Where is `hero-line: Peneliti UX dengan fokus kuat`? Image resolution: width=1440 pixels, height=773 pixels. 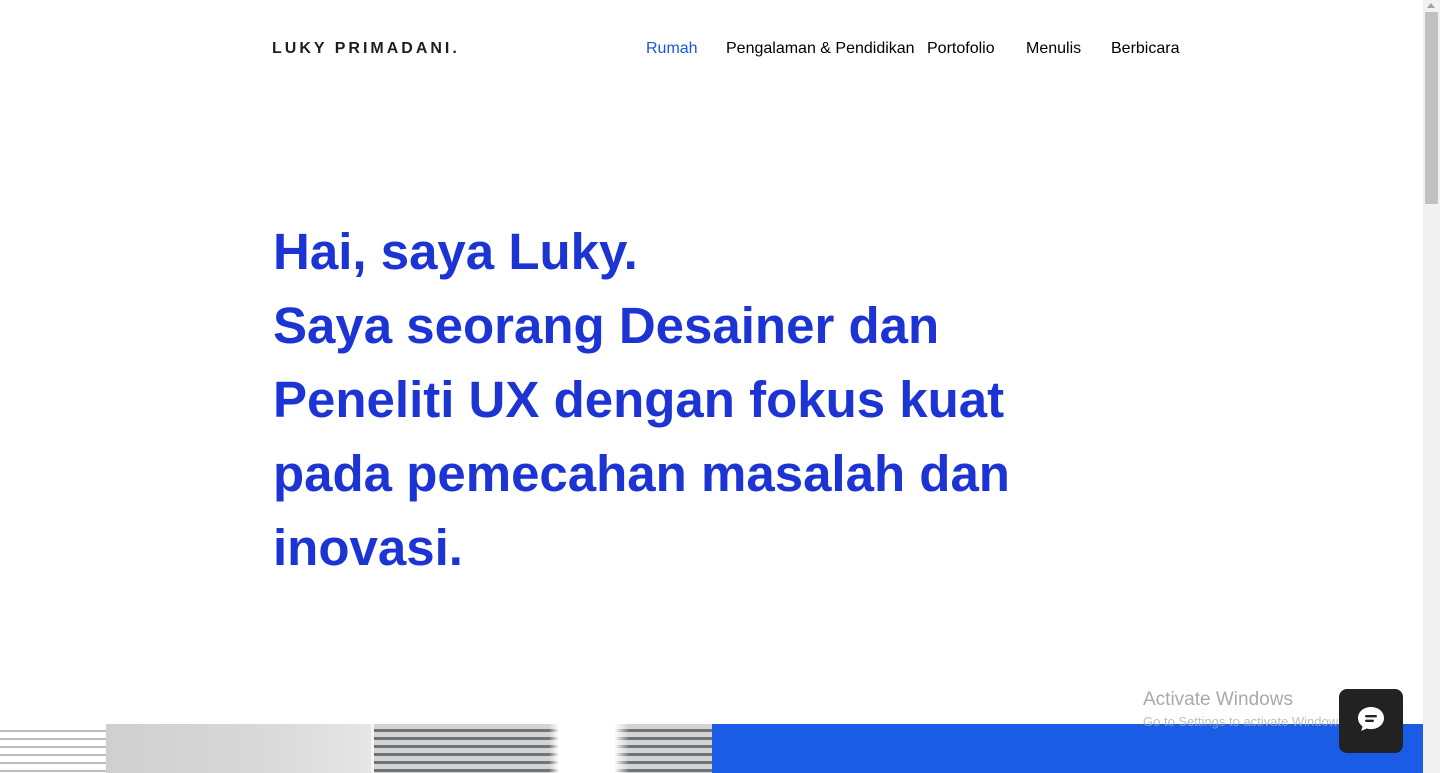 hero-line: Peneliti UX dengan fokus kuat is located at coordinates (639, 399).